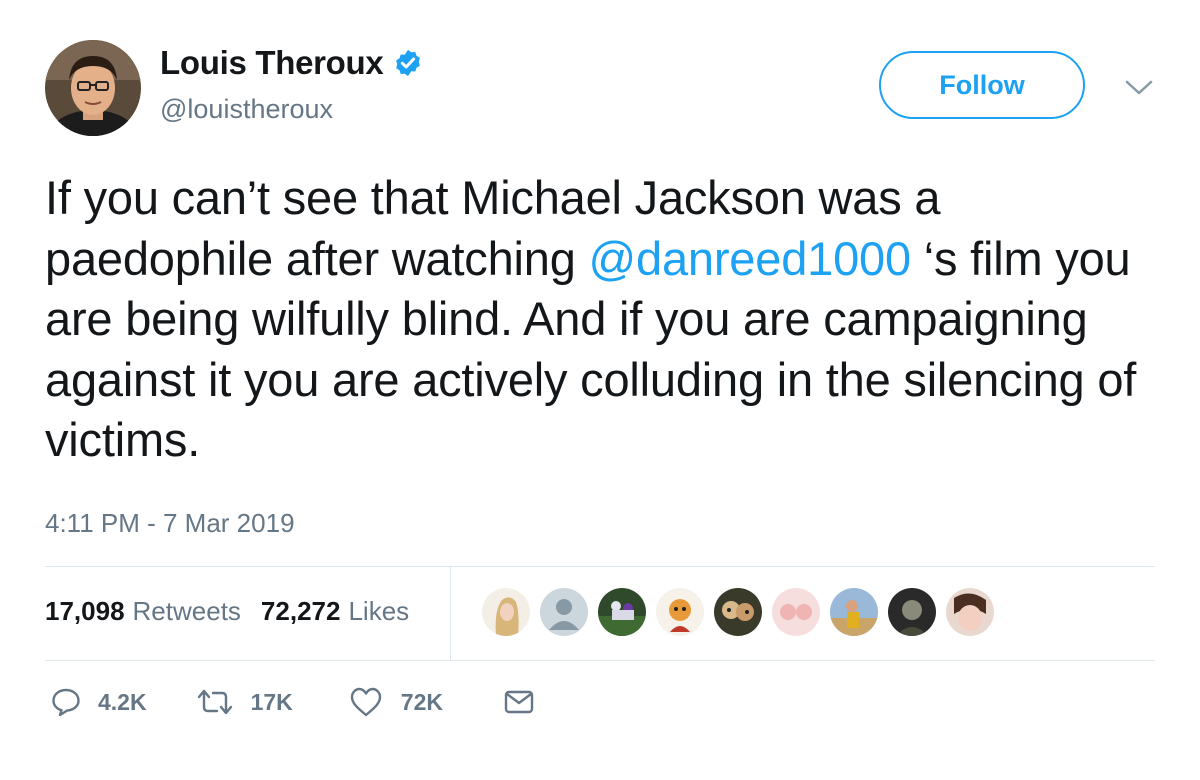  I want to click on divider-bottom, so click(600, 660).